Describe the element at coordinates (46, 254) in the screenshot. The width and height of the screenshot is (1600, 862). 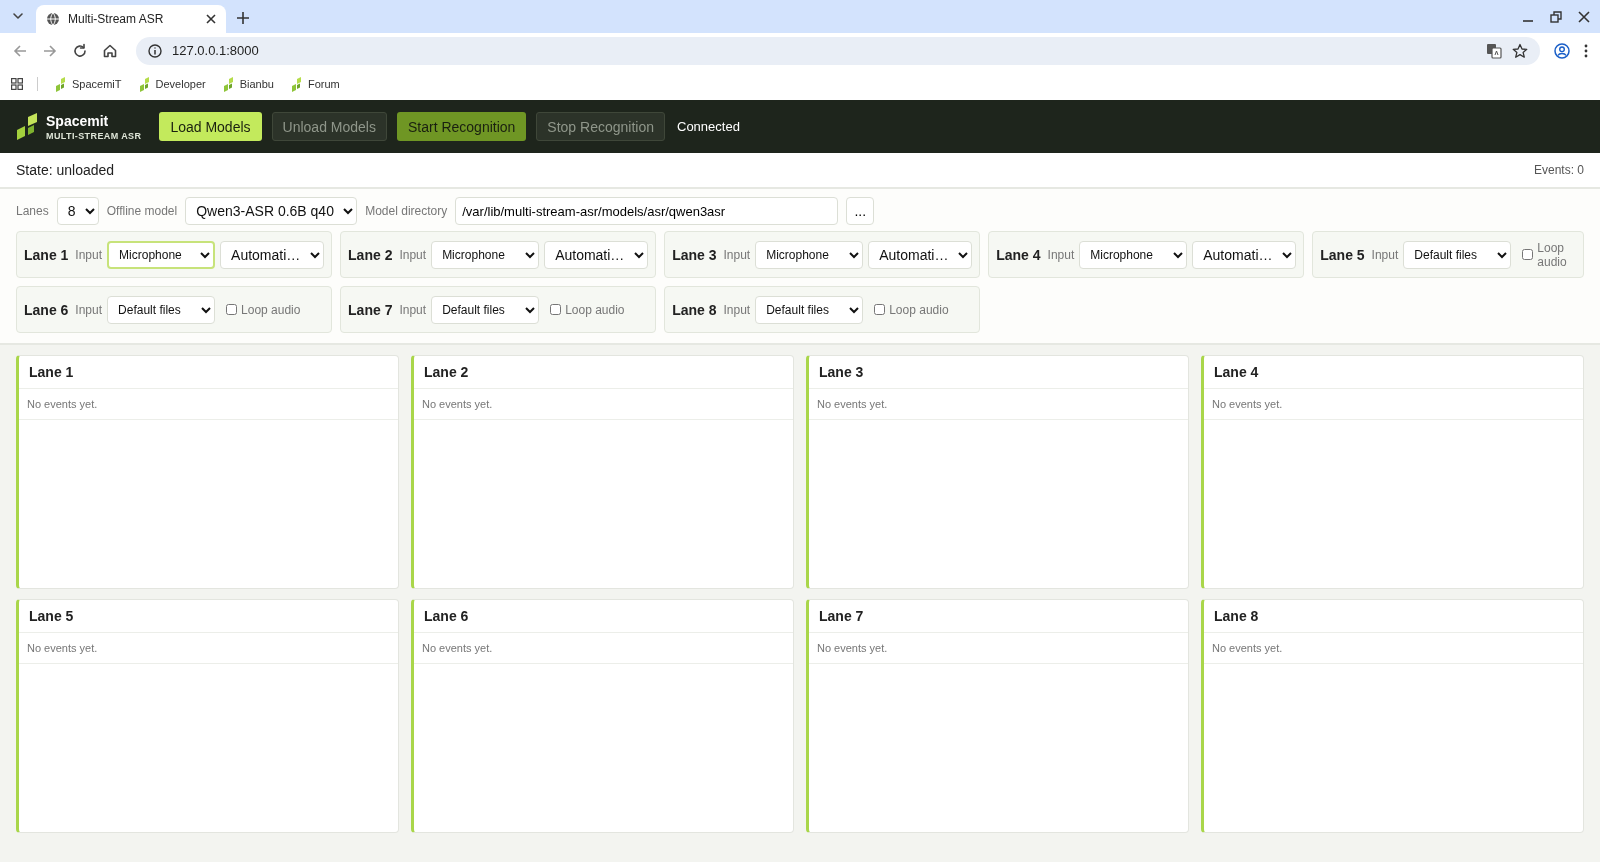
I see `lane-name: Lane 1` at that location.